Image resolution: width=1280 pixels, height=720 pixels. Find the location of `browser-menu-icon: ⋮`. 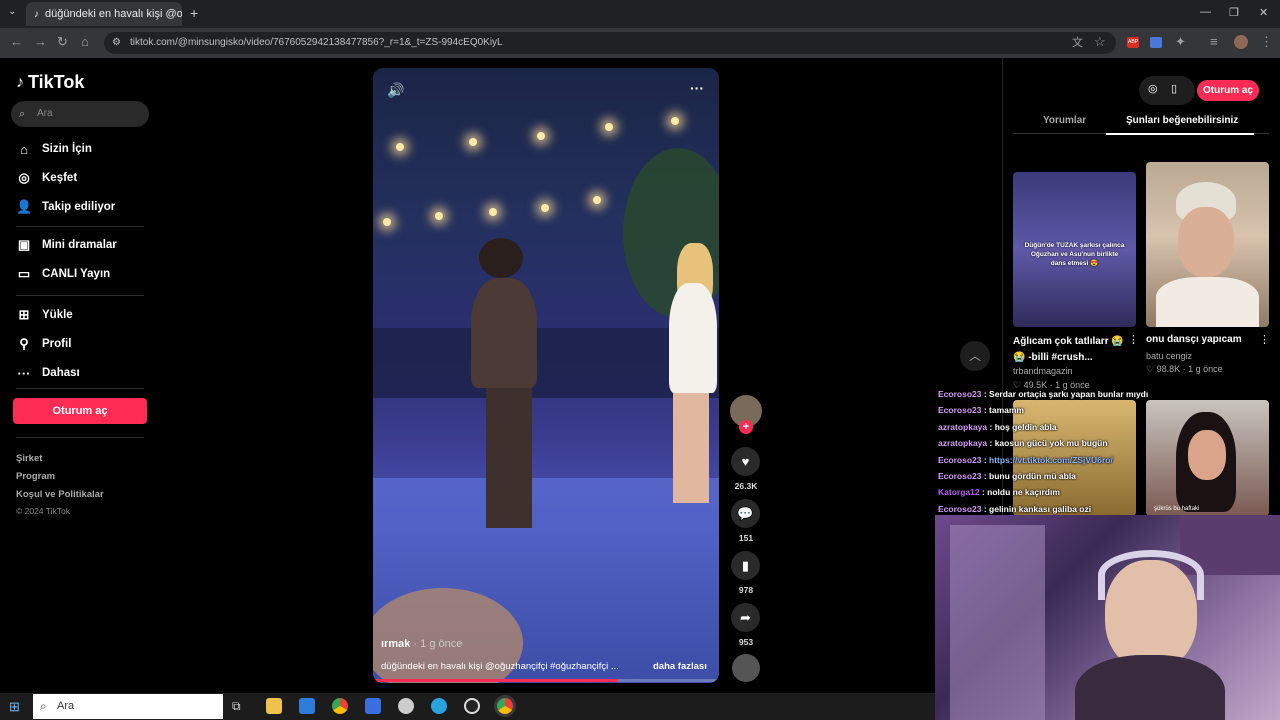

browser-menu-icon: ⋮ is located at coordinates (1266, 42).